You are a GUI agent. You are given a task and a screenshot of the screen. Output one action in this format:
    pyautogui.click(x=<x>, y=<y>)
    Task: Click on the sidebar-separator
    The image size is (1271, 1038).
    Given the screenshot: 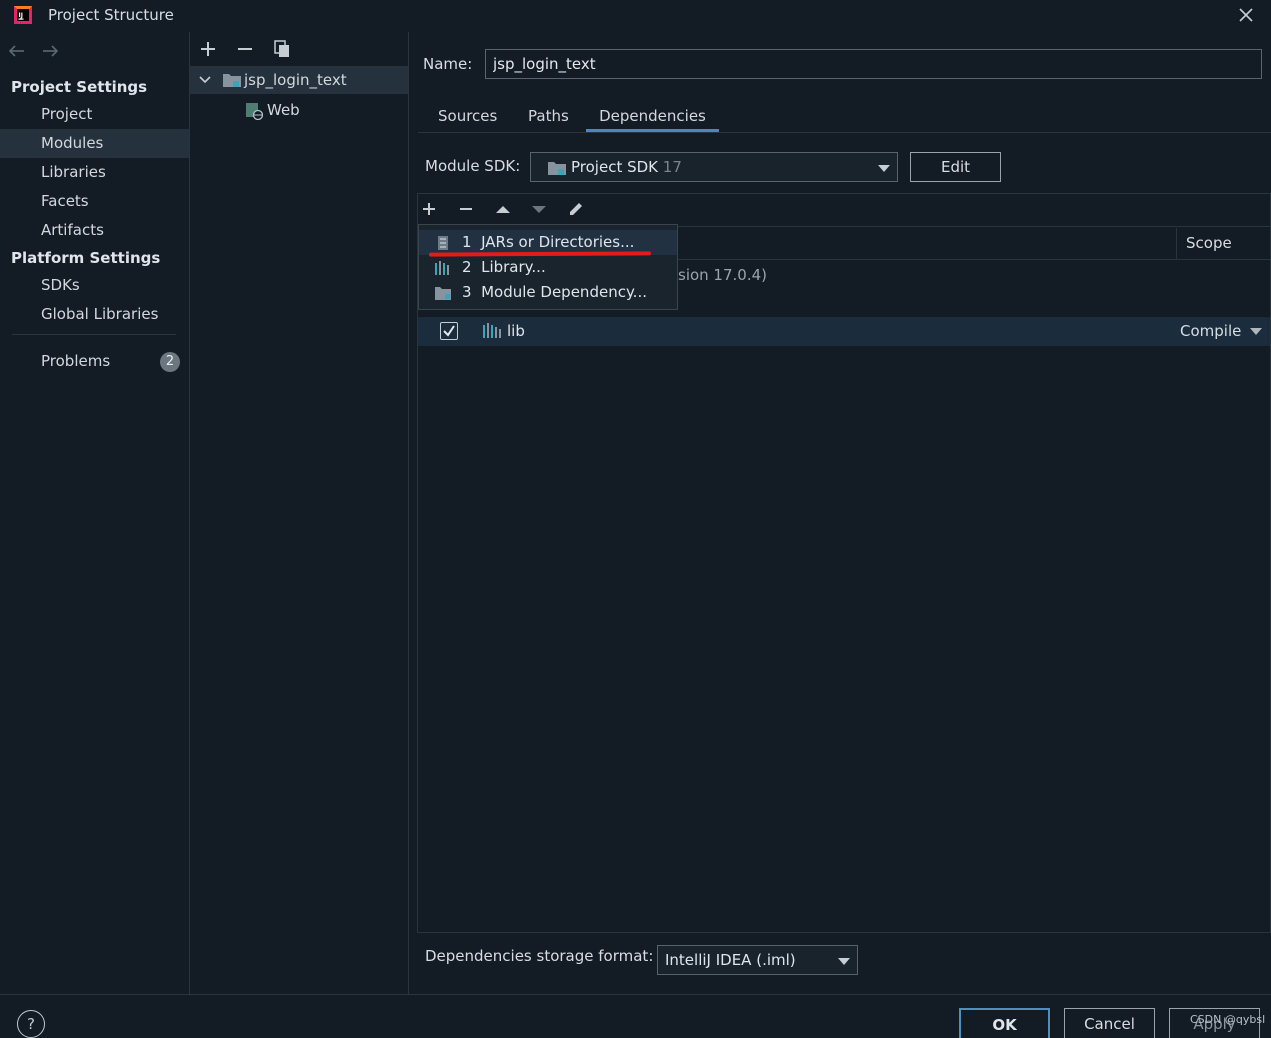 What is the action you would take?
    pyautogui.click(x=94, y=334)
    